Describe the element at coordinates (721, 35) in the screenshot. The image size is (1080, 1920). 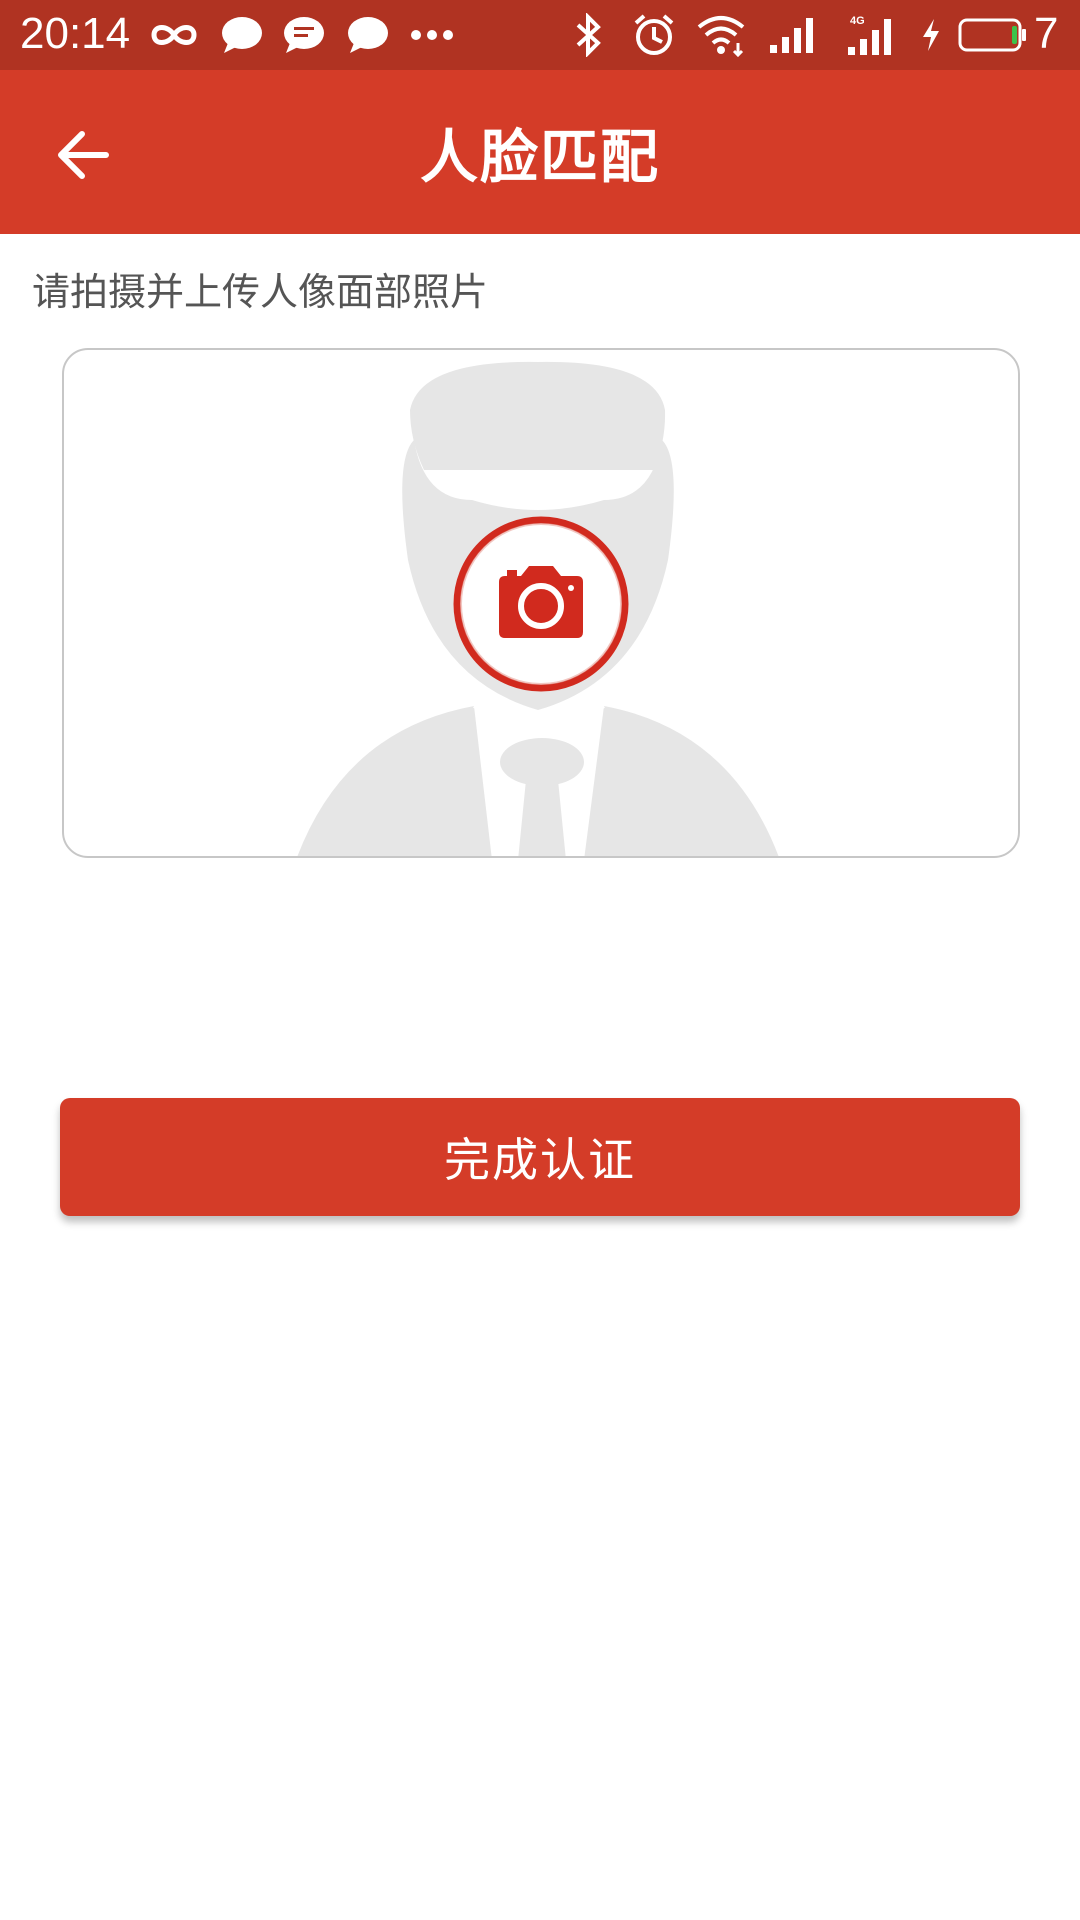
I see `wifi-icon` at that location.